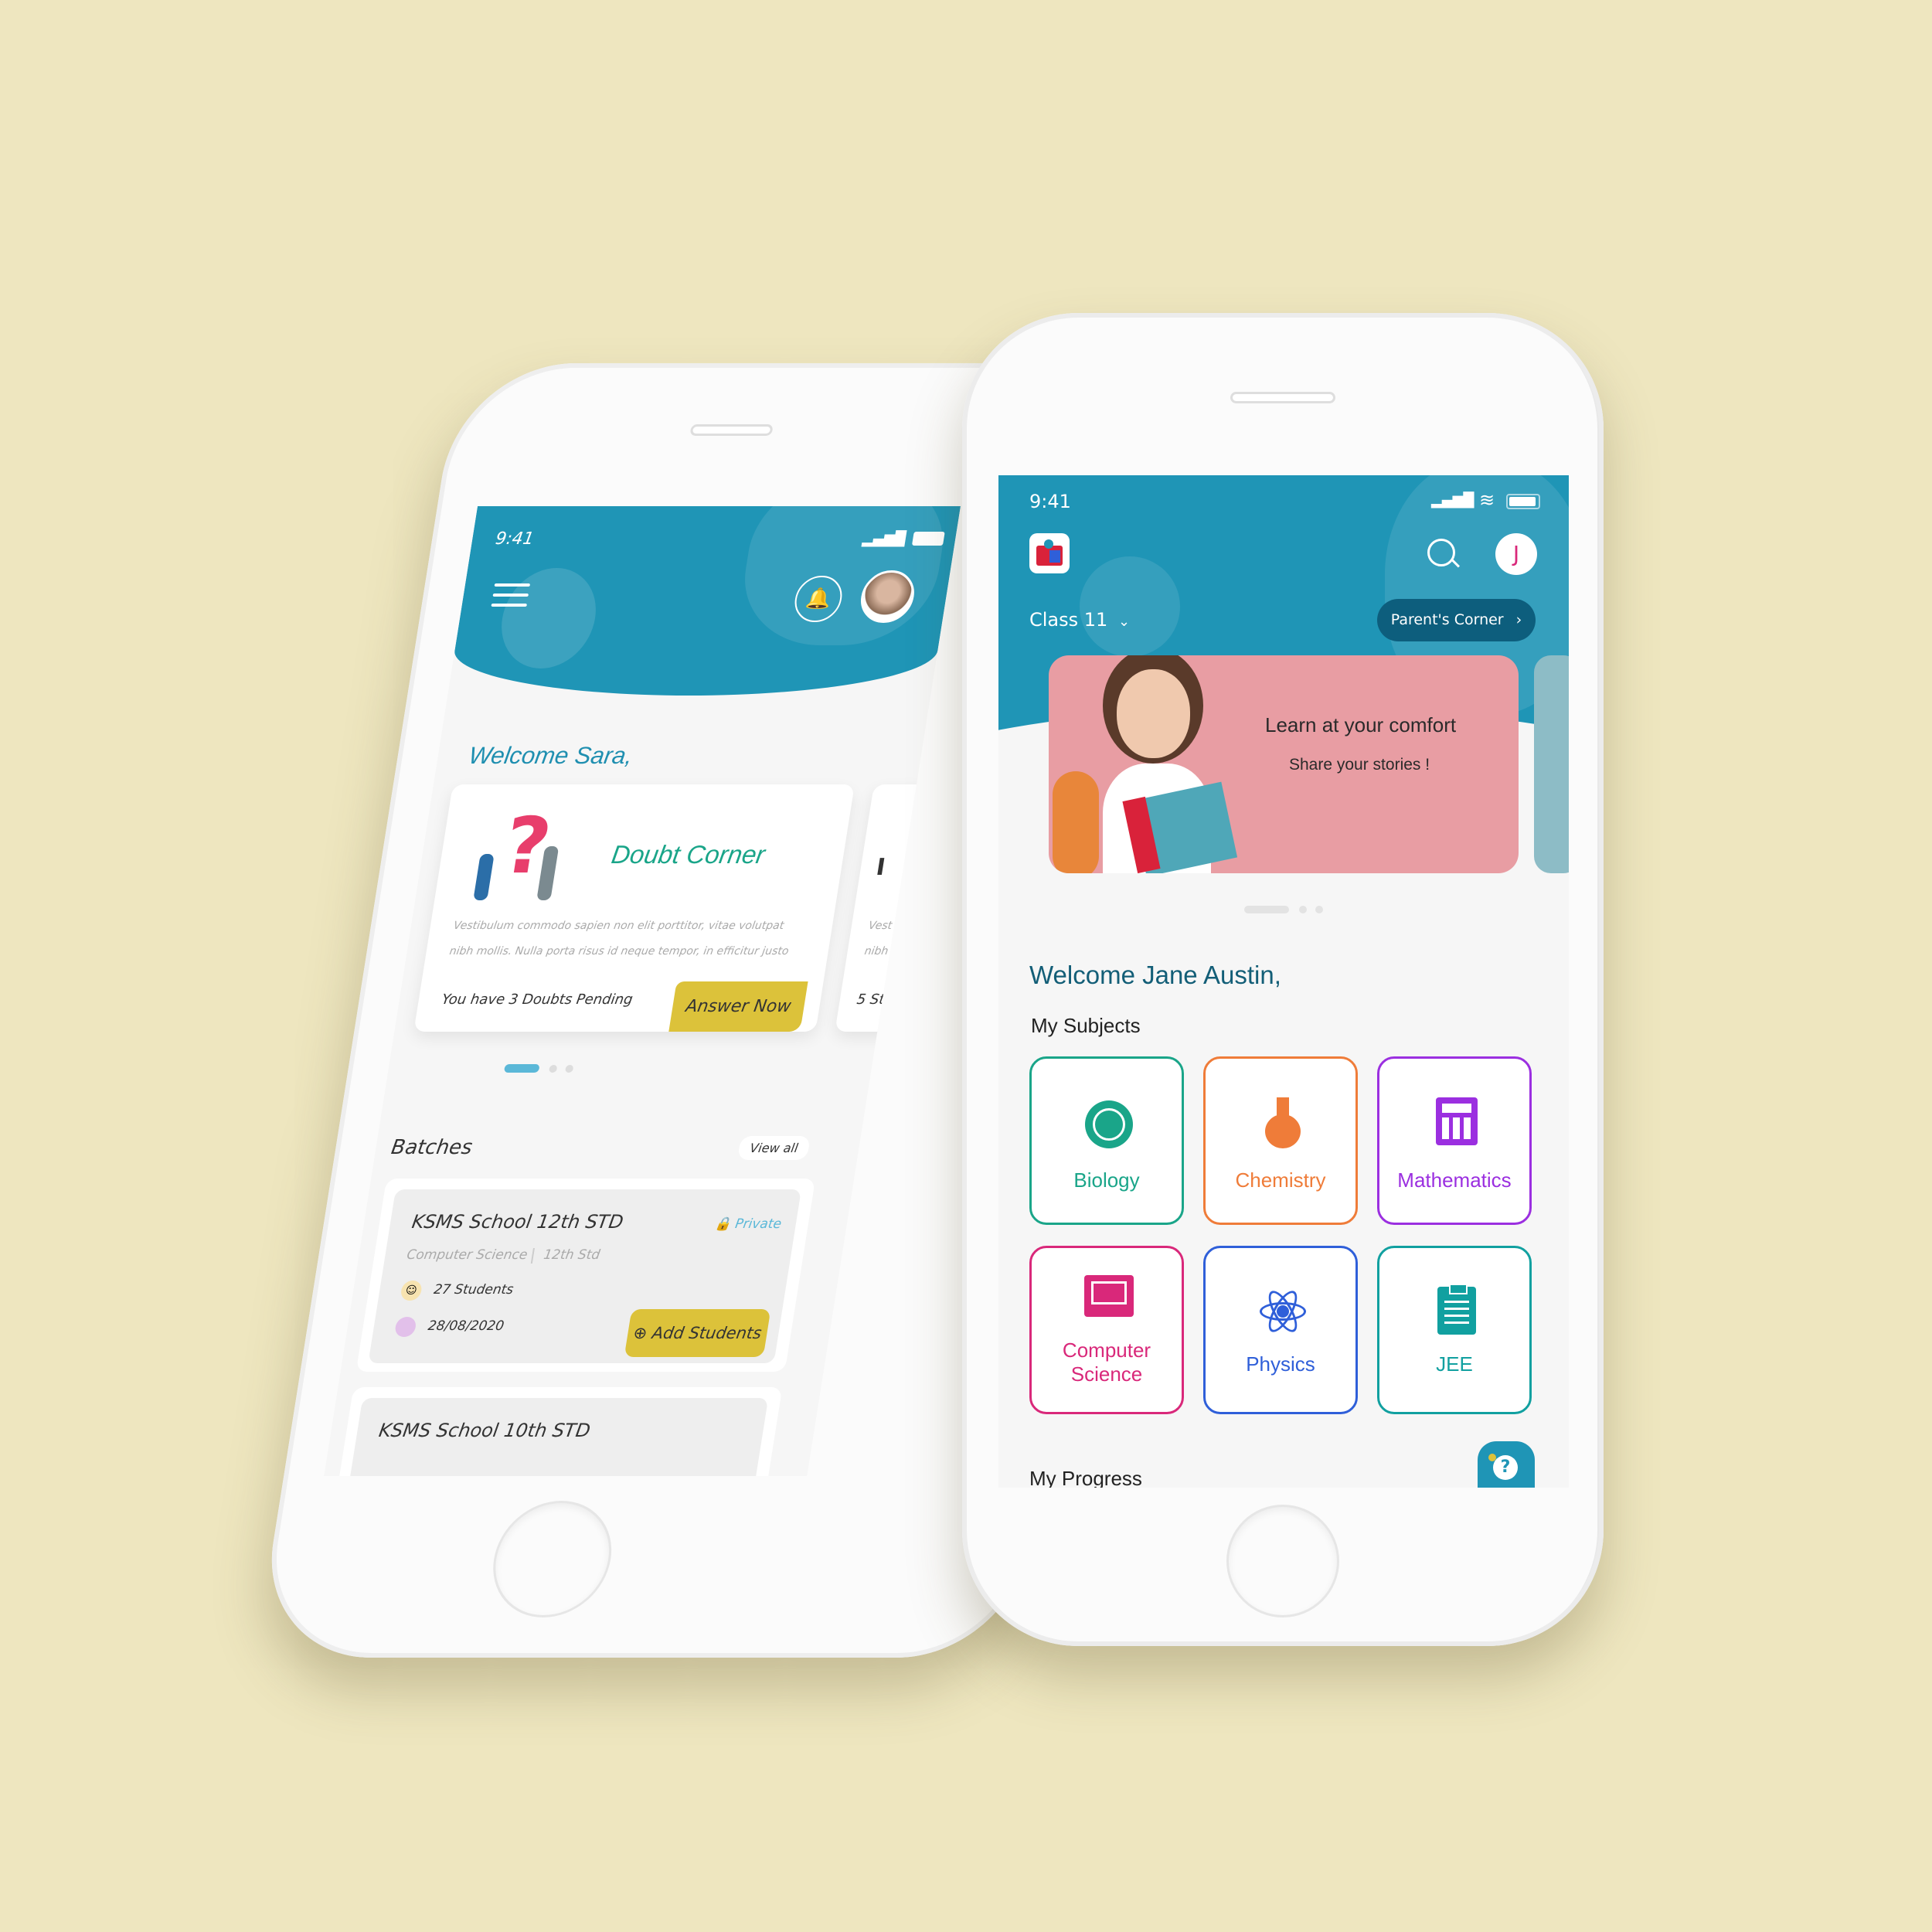 The image size is (1932, 1932). Describe the element at coordinates (474, 1290) in the screenshot. I see `students-count: 27 Students` at that location.